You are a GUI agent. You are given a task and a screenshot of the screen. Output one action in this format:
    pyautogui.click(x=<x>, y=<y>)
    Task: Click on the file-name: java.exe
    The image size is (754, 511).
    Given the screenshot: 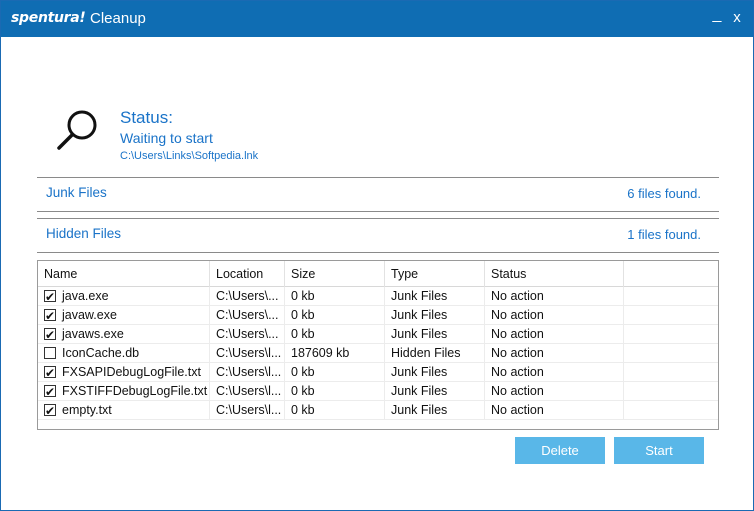 What is the action you would take?
    pyautogui.click(x=85, y=296)
    